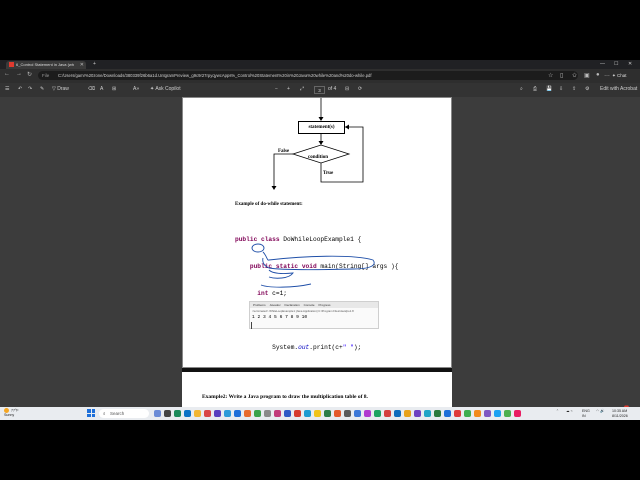 The width and height of the screenshot is (640, 480). Describe the element at coordinates (187, 413) in the screenshot. I see `store-app-icon` at that location.